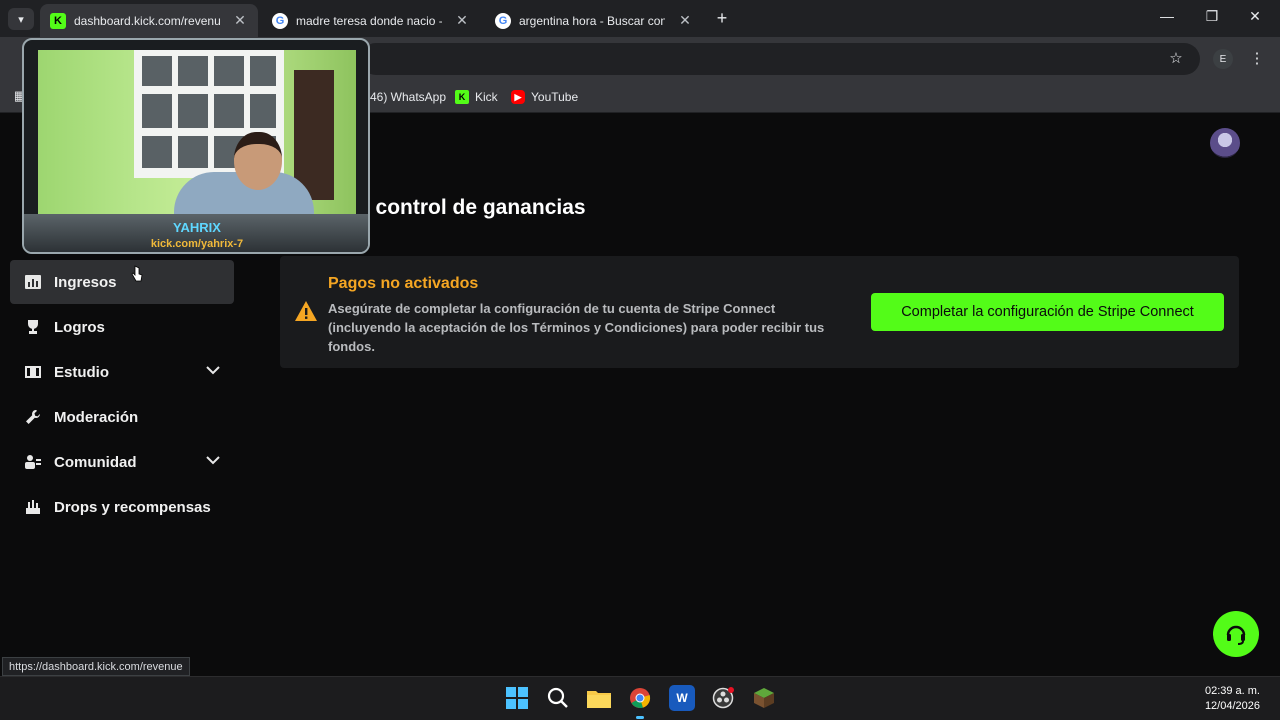 The image size is (1280, 720). Describe the element at coordinates (122, 327) in the screenshot. I see `sidebar-item-logros: Logros` at that location.